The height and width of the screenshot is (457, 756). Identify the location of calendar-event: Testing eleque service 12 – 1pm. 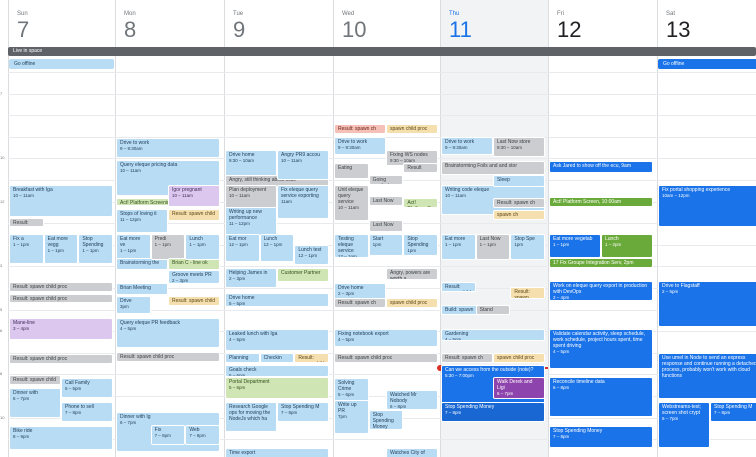
(351, 246).